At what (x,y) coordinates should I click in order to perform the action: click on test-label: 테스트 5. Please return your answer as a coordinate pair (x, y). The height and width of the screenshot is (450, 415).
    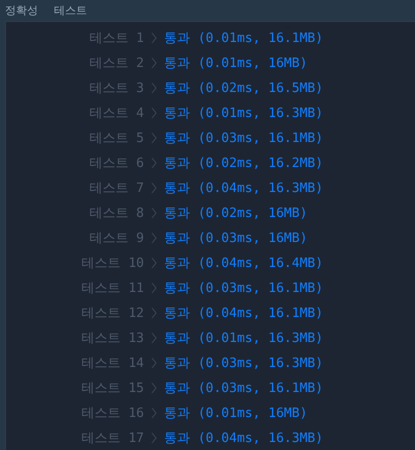
    Looking at the image, I should click on (116, 138).